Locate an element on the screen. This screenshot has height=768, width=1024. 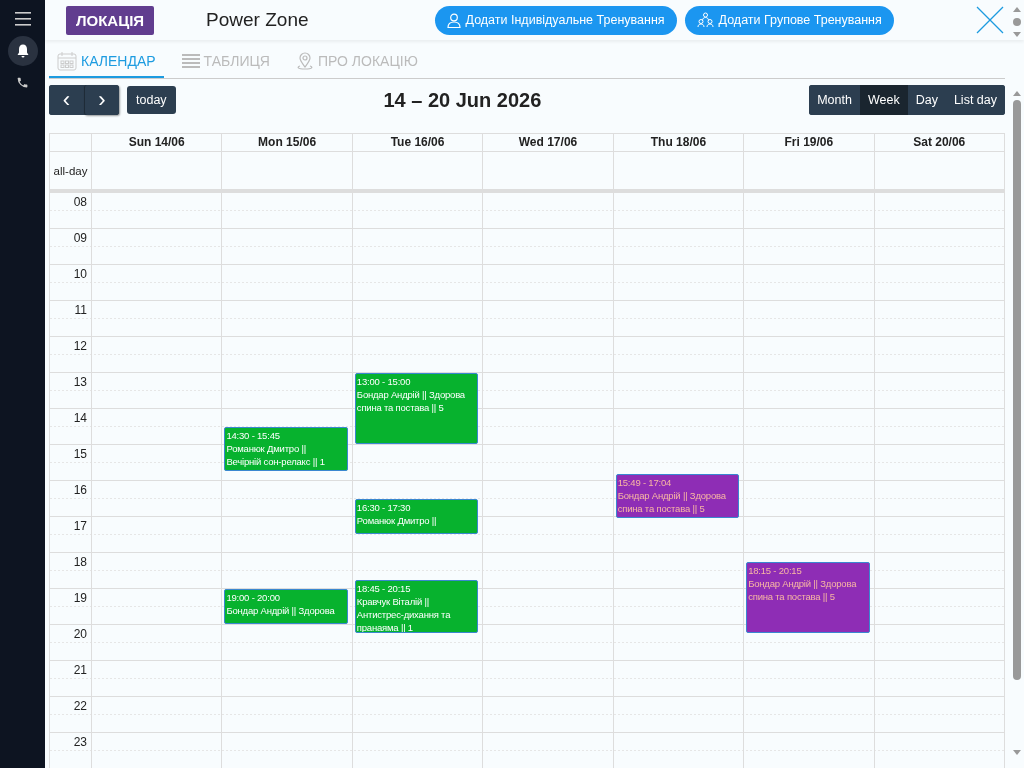
hour-label: 20 is located at coordinates (80, 634).